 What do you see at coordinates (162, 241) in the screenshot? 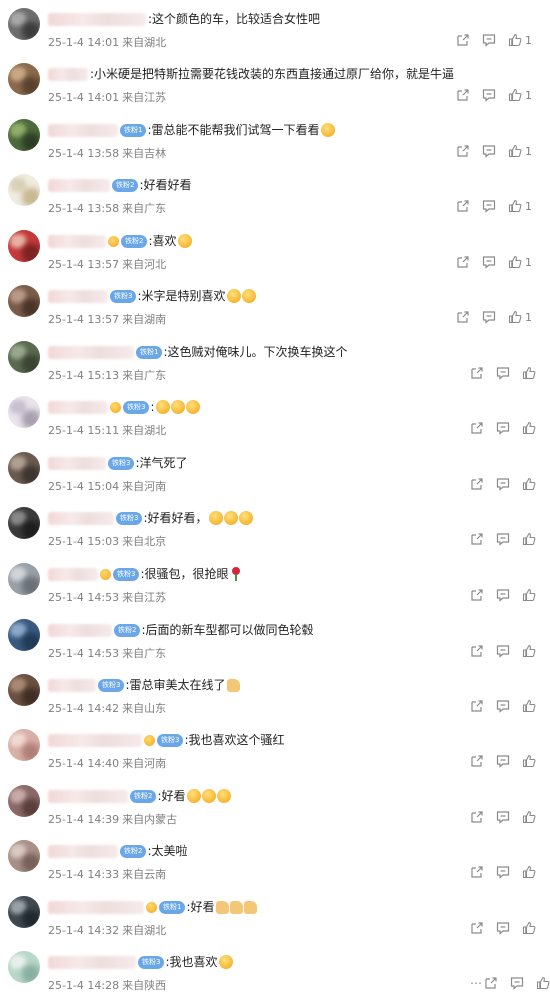
I see `comment-text: :喜欢` at bounding box center [162, 241].